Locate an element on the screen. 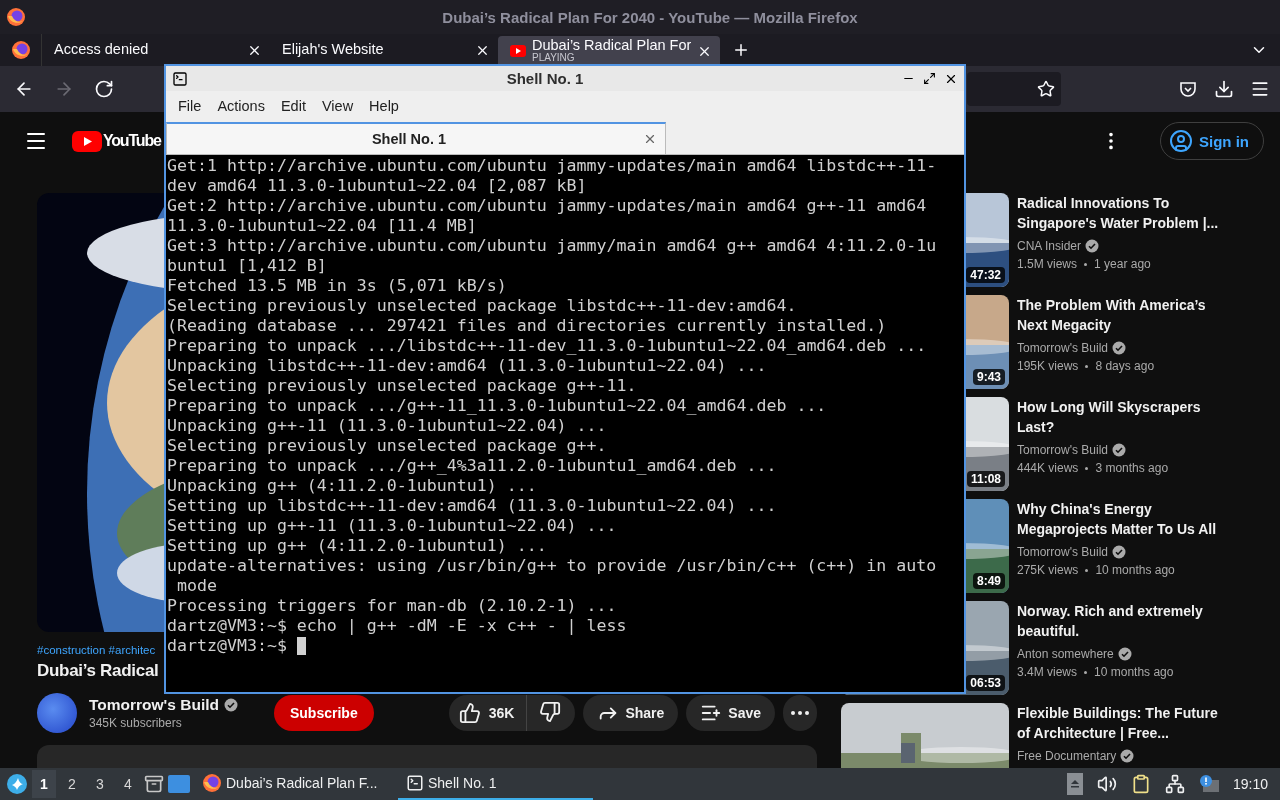 The width and height of the screenshot is (1280, 800). text-cursor is located at coordinates (301, 646).